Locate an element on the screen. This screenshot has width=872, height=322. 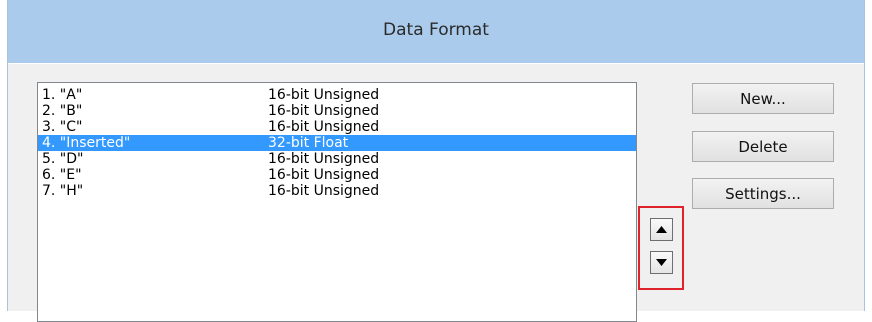
list-item: 7. "H" 16-bit Unsigned is located at coordinates (337, 191).